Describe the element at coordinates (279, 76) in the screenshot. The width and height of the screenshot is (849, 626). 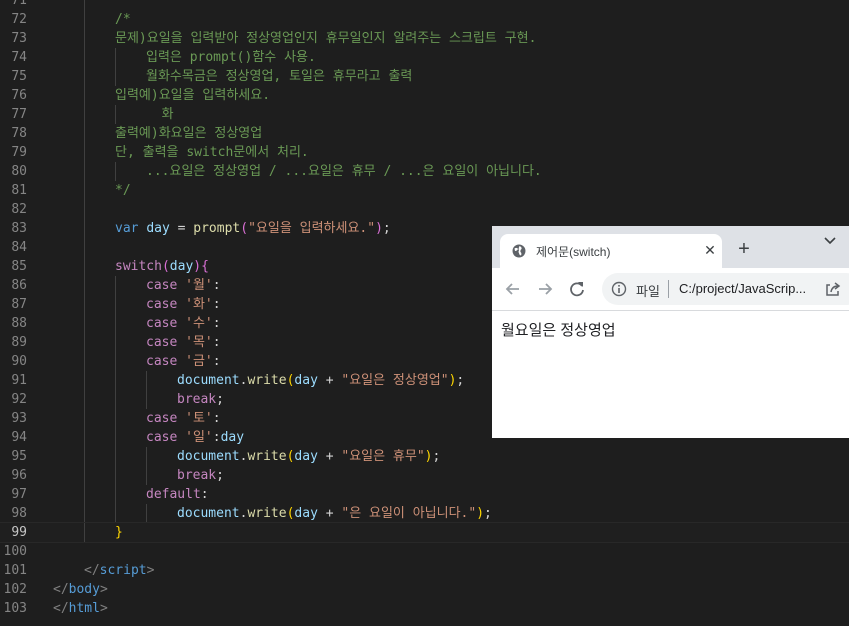
I see `code-token: 월화수목금은 정상영업, 토일은 휴무라고 출력` at that location.